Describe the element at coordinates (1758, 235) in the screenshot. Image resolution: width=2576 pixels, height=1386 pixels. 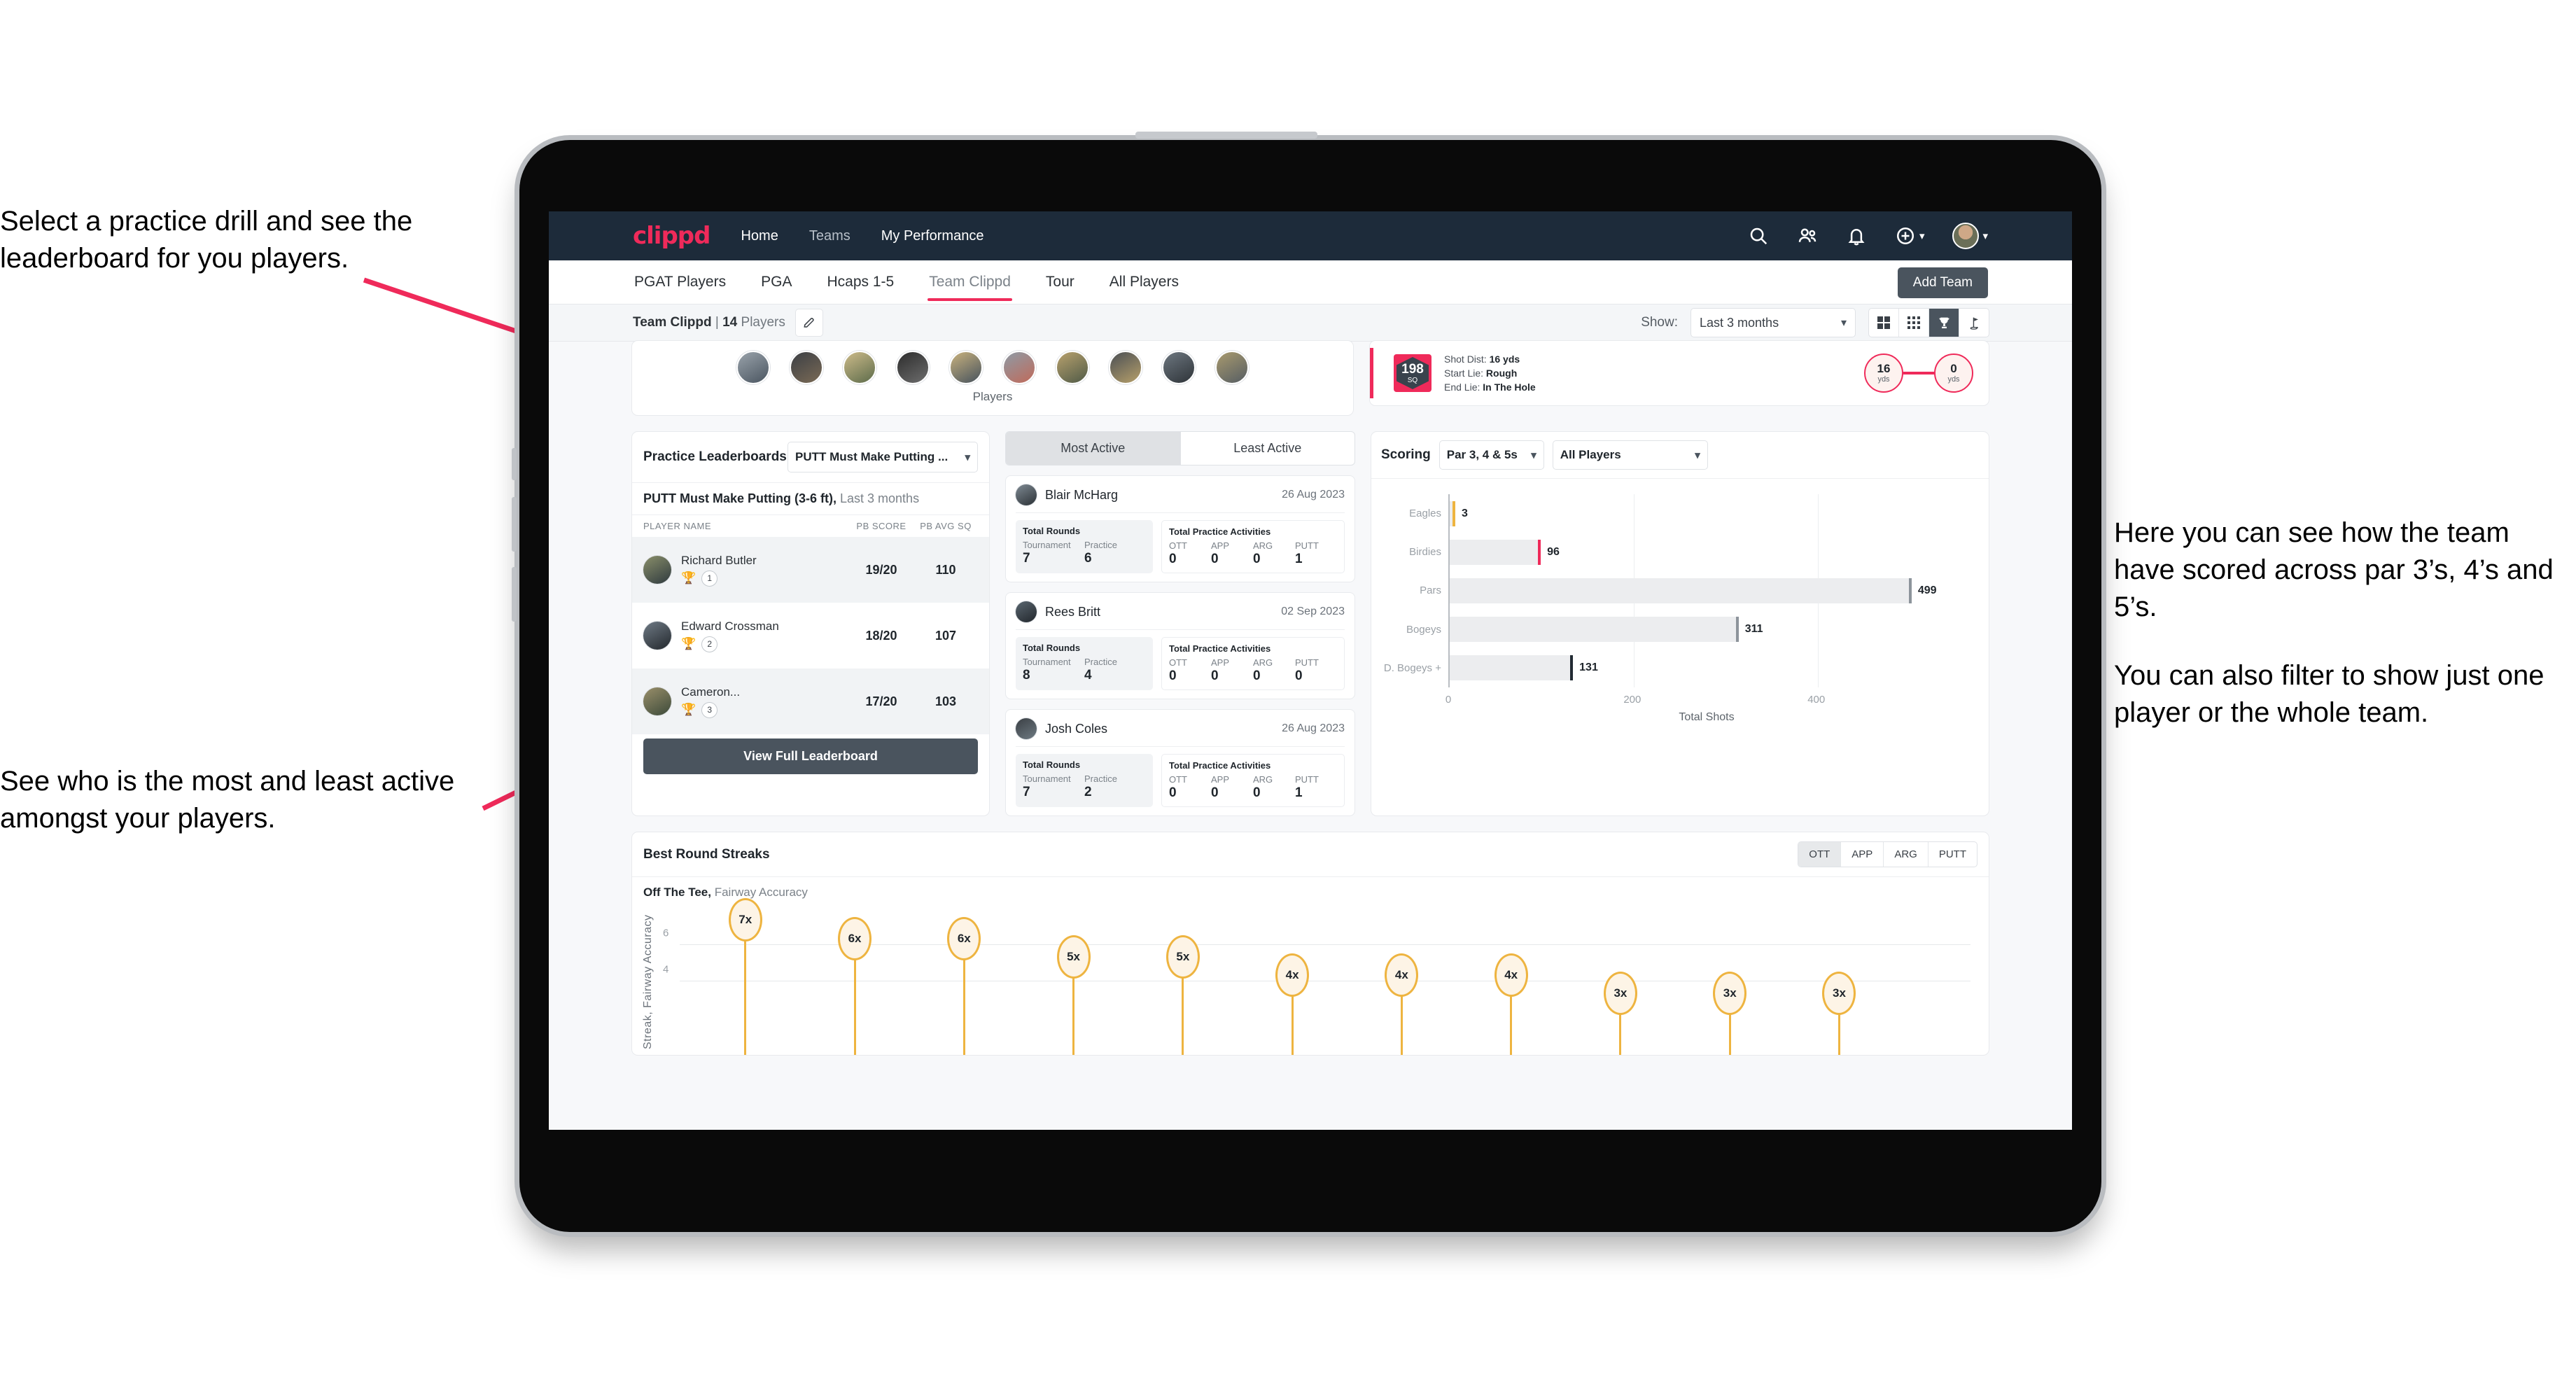
I see `search-icon` at that location.